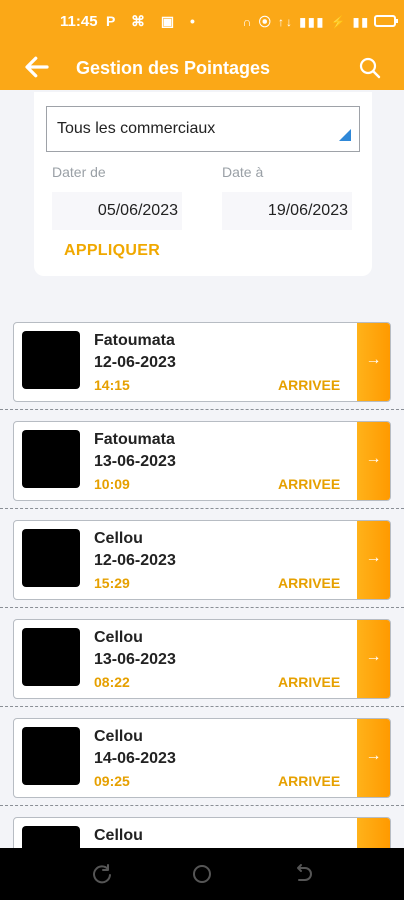 This screenshot has height=900, width=404. I want to click on list-item: Cellou 12-06-2023 15:29 ARRIVEE →, so click(202, 559).